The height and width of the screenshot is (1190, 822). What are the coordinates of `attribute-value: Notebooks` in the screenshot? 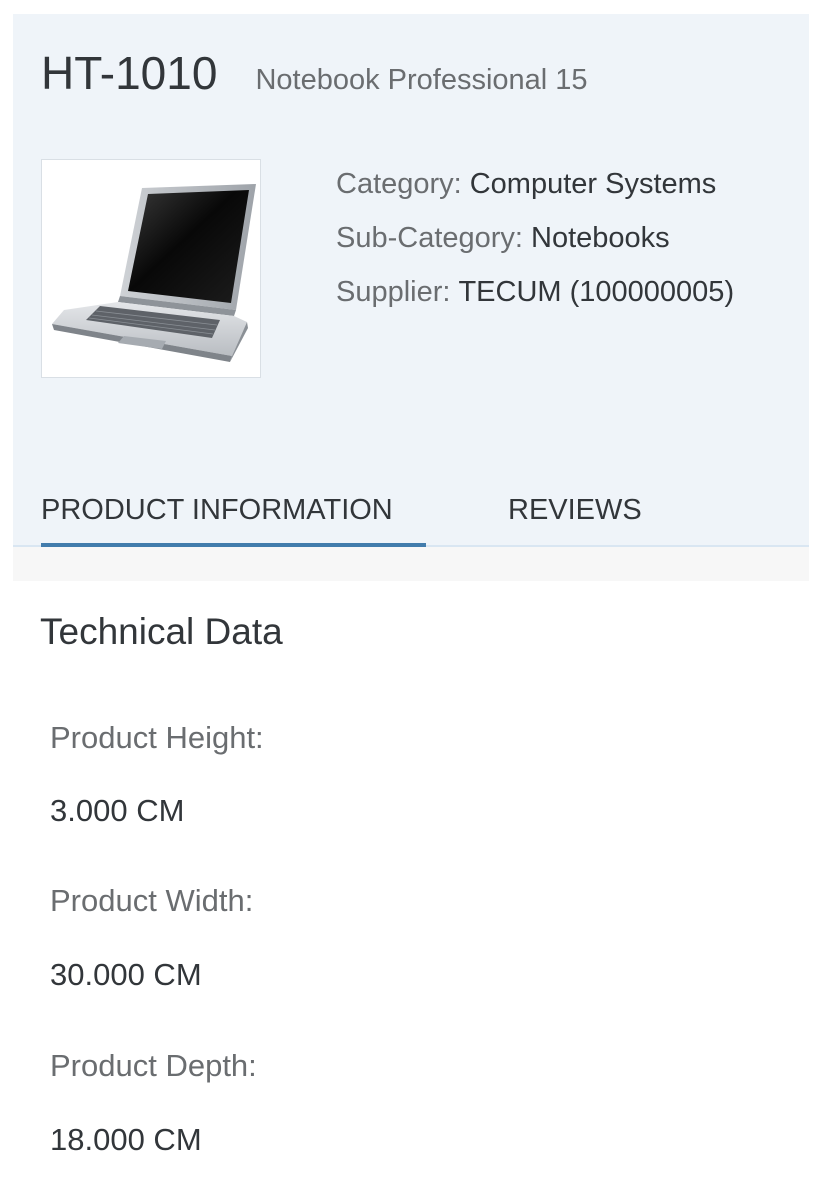 It's located at (600, 238).